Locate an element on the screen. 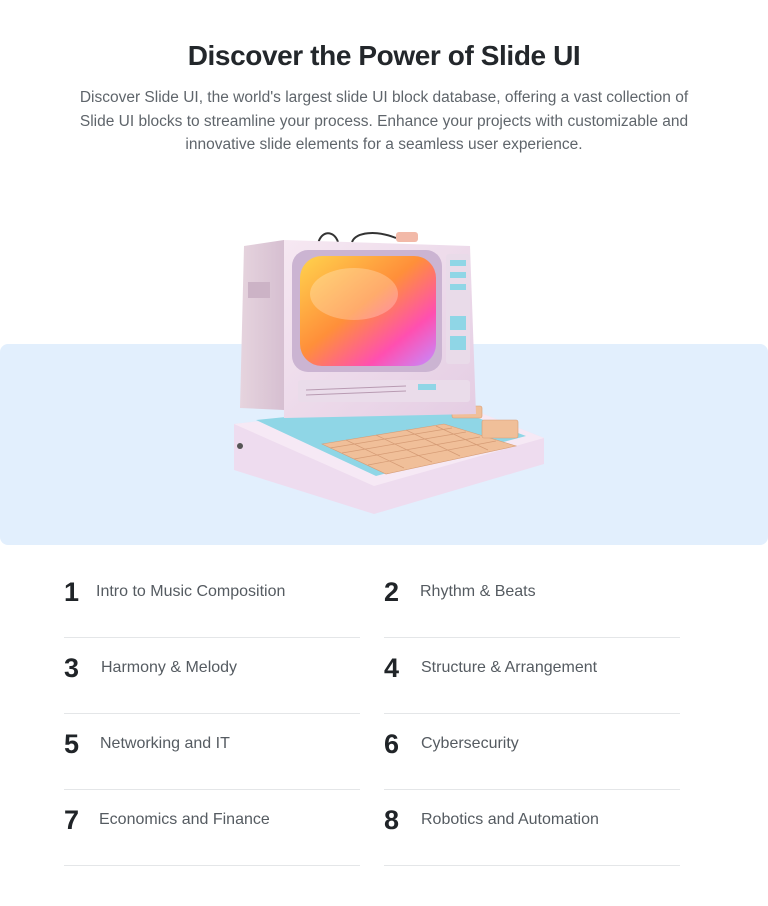 Image resolution: width=768 pixels, height=906 pixels. topic-number: 4 is located at coordinates (392, 668).